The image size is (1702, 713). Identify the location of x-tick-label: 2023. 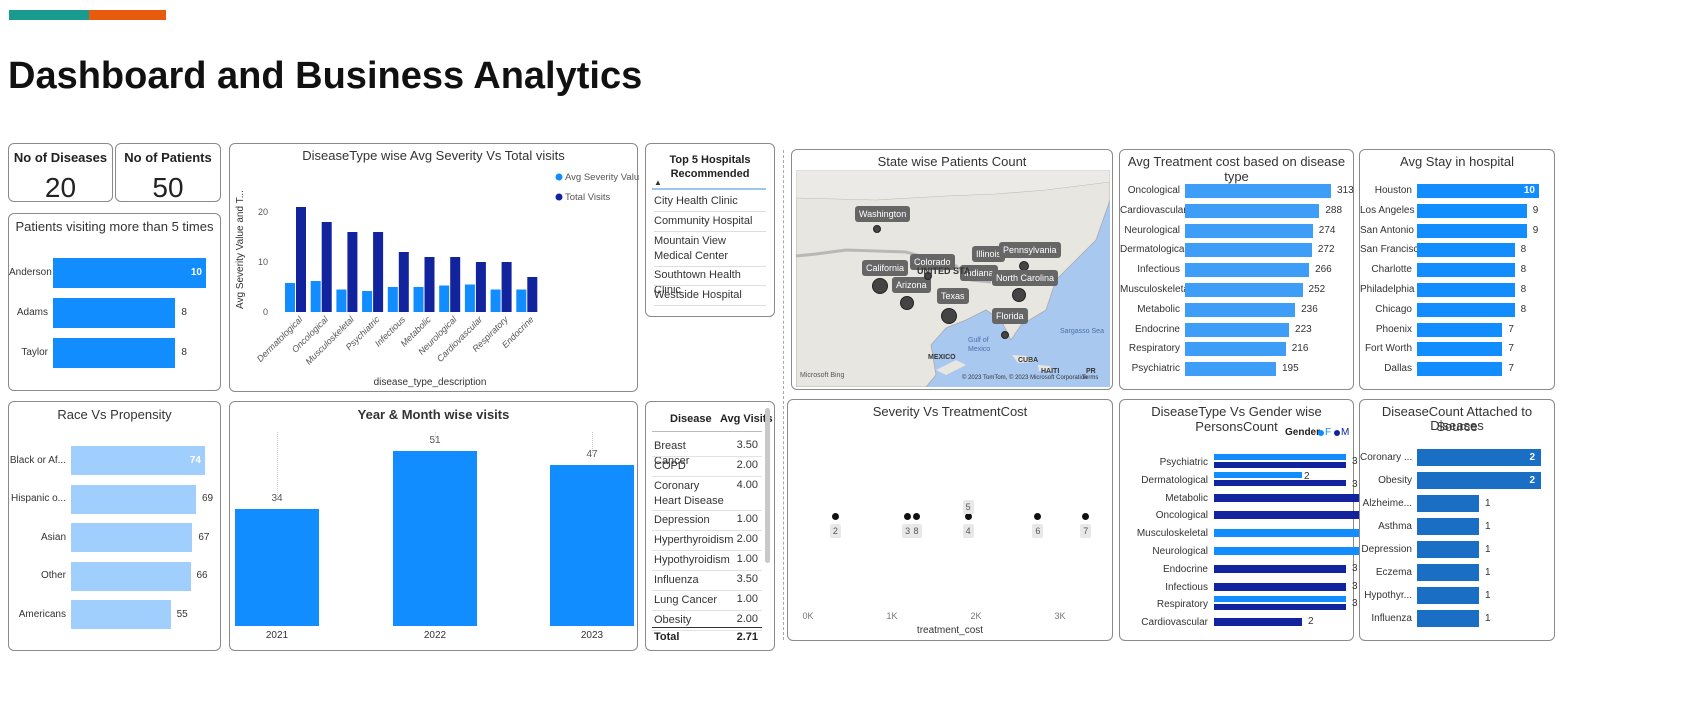
(592, 635).